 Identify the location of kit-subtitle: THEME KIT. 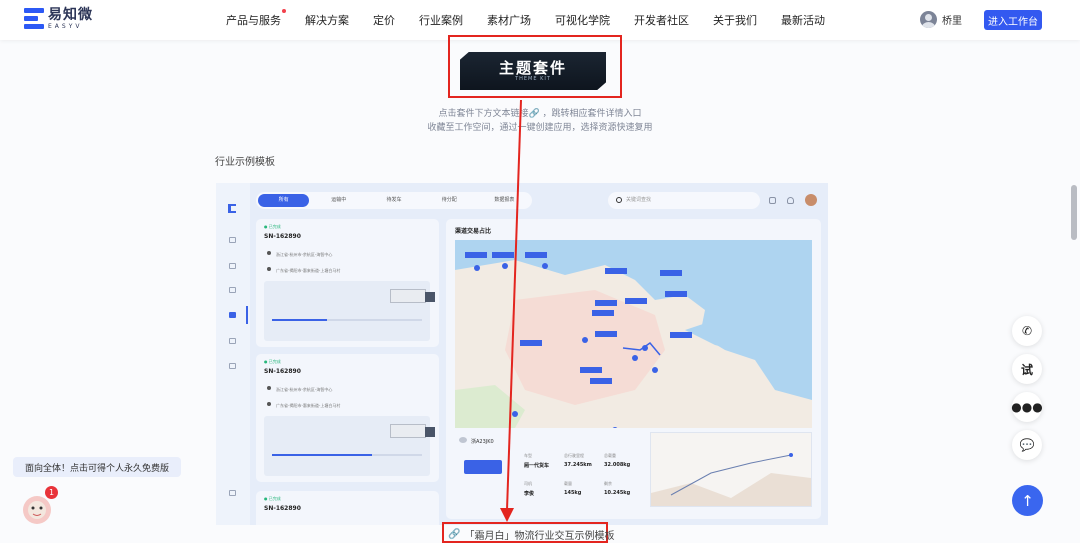
(533, 79).